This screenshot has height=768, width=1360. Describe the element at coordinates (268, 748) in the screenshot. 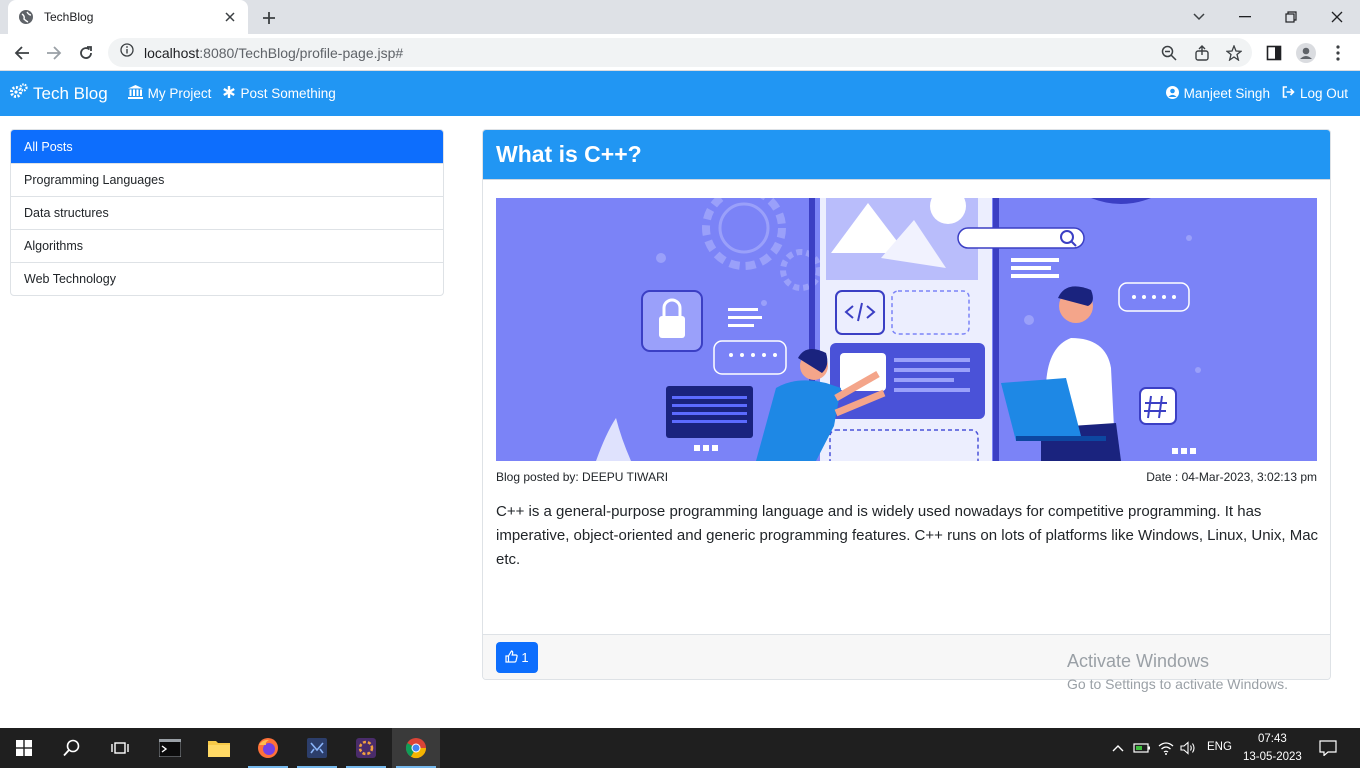

I see `firefox-icon` at that location.